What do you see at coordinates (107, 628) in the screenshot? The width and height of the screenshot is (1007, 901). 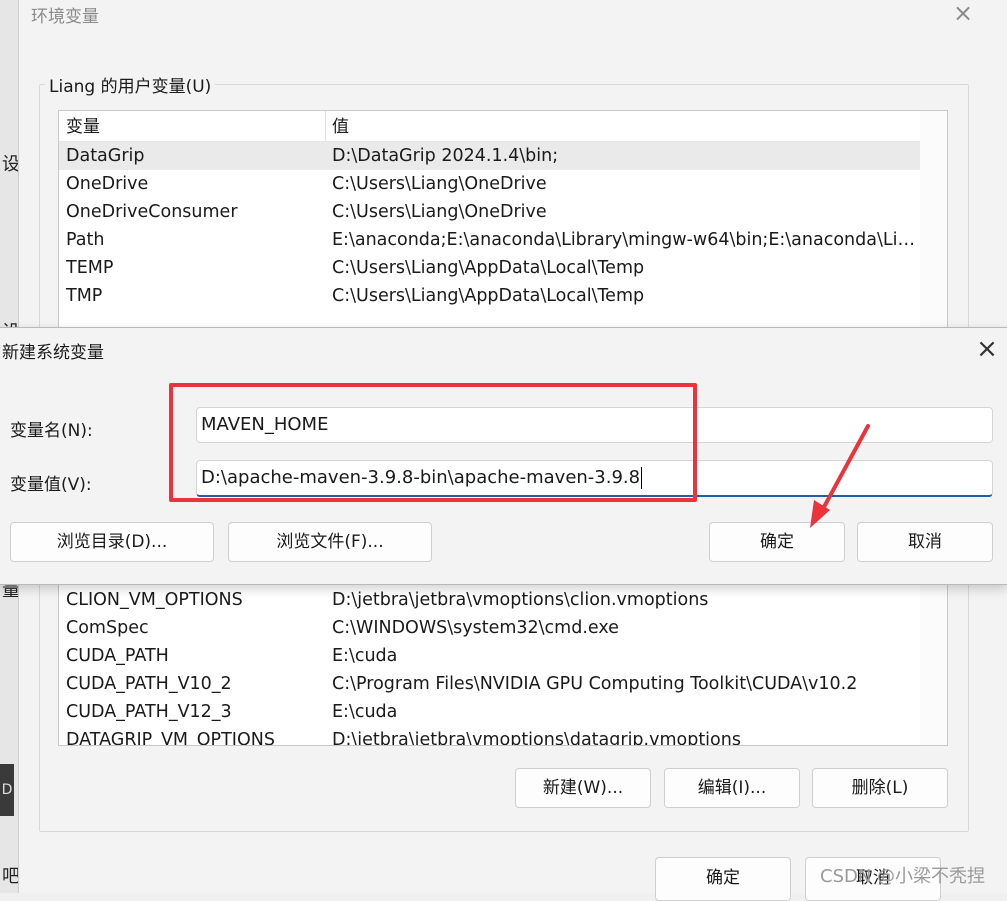 I see `var-name: ComSpec` at bounding box center [107, 628].